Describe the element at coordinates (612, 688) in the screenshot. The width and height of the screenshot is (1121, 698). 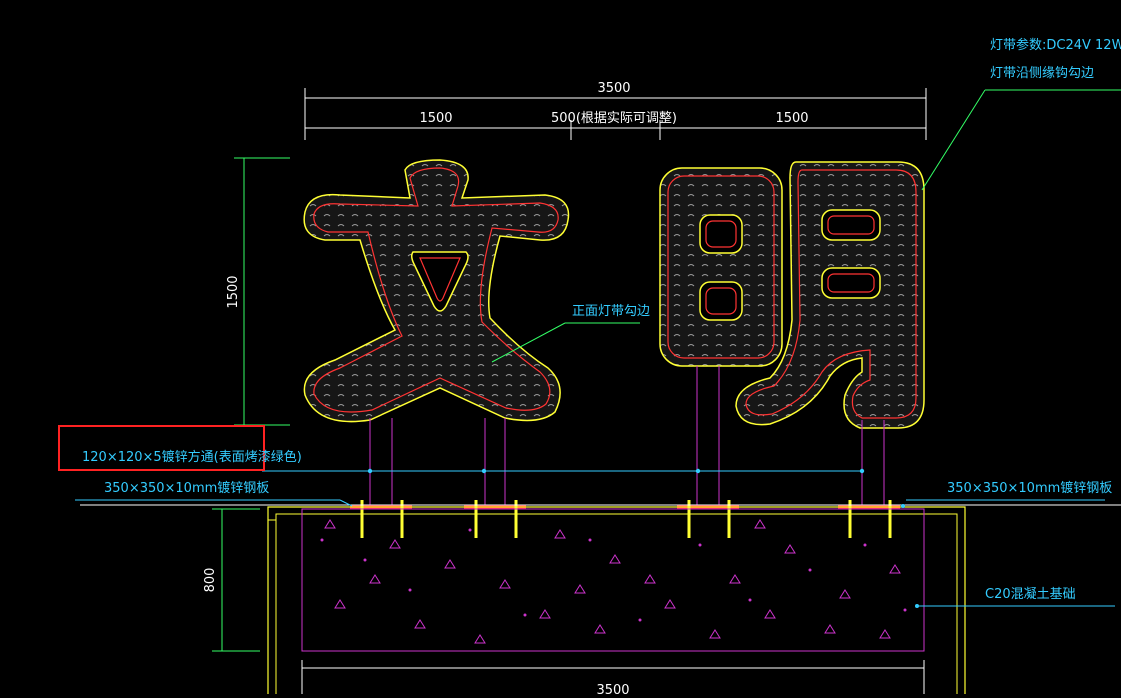
I see `dim-overall-bottom: 3500` at that location.